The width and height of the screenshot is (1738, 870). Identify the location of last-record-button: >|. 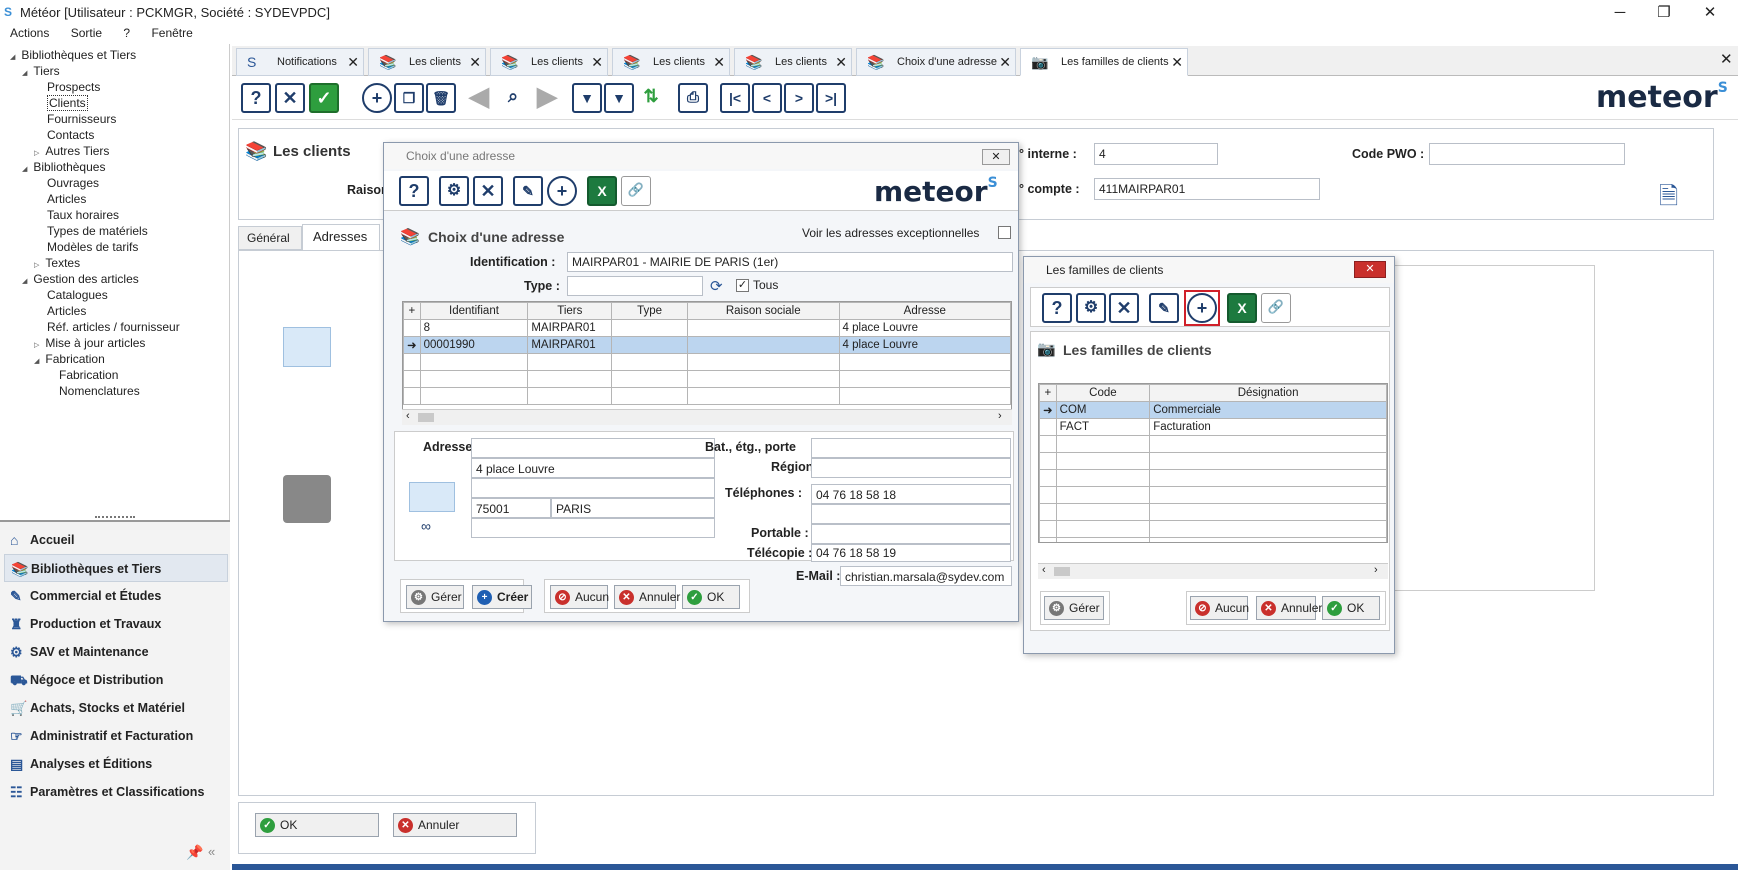
(831, 98).